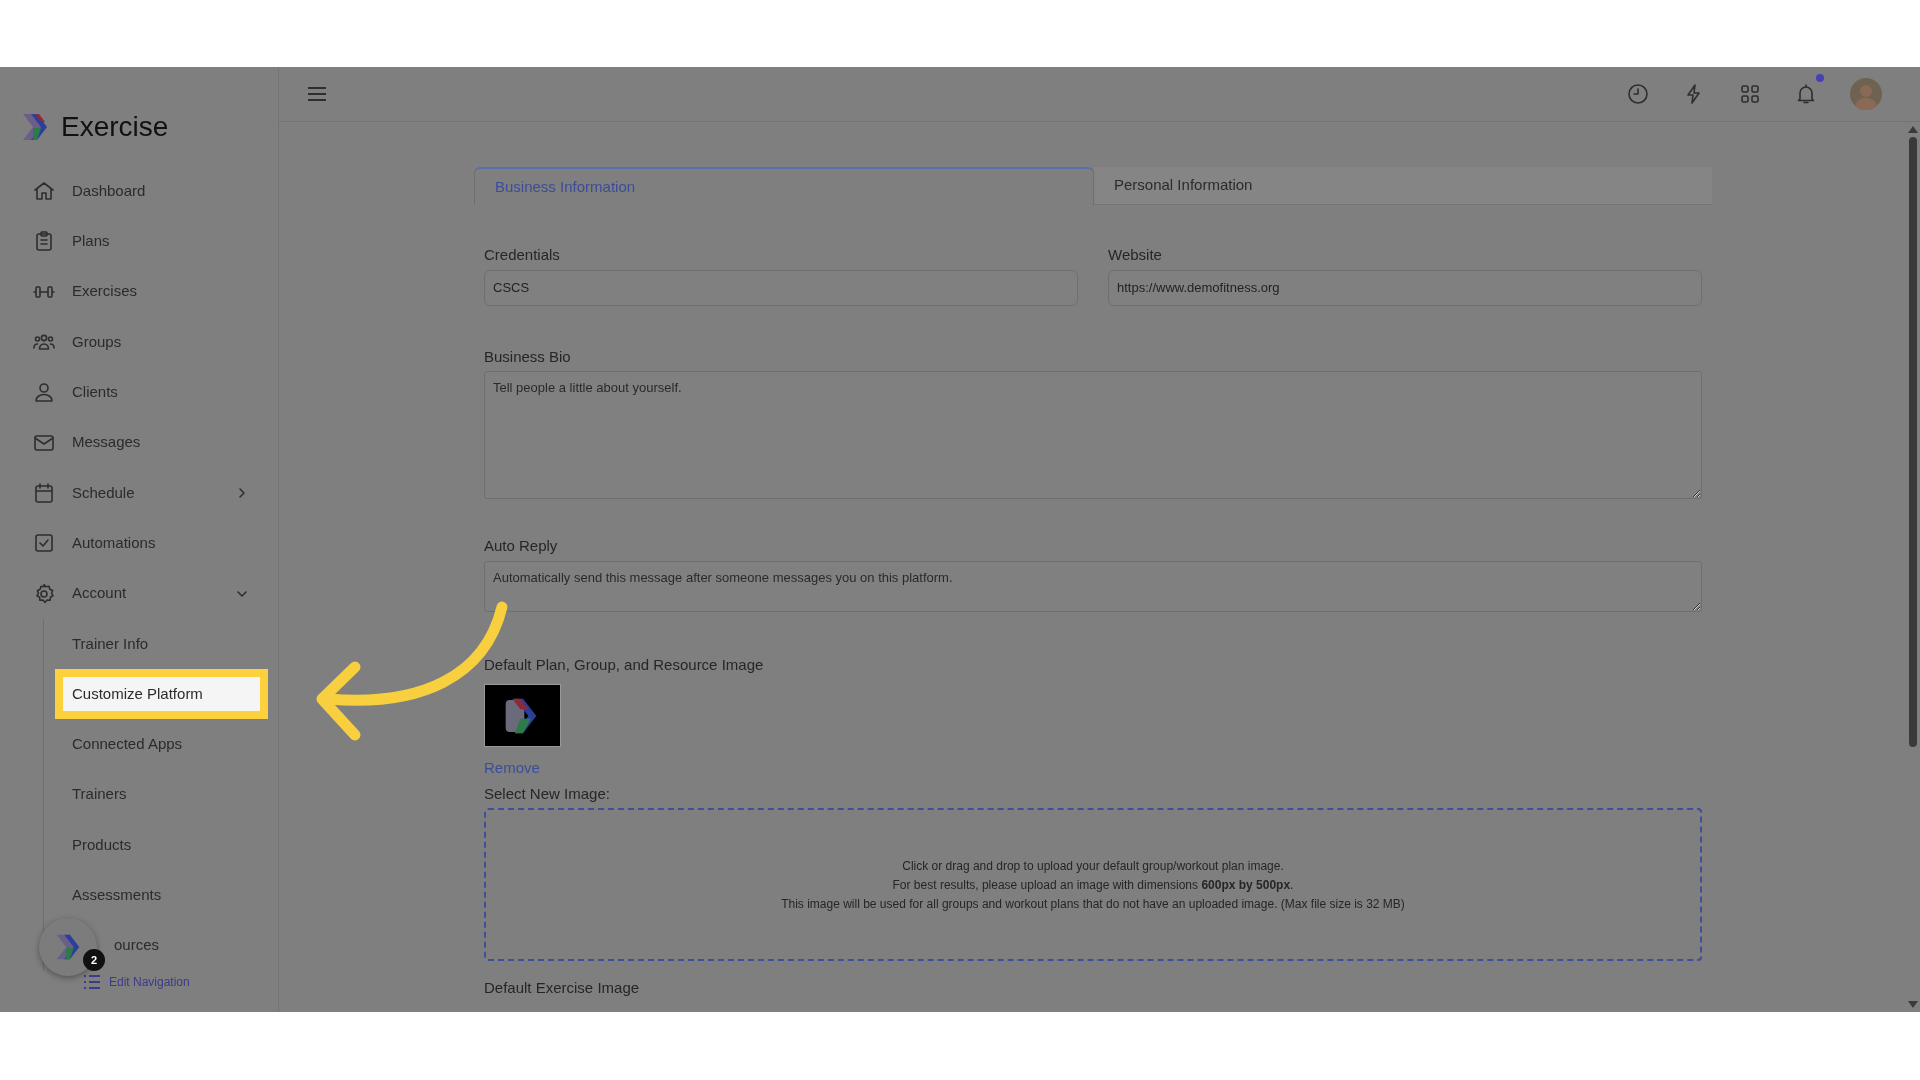  What do you see at coordinates (139, 291) in the screenshot?
I see `nav-item: Exercises` at bounding box center [139, 291].